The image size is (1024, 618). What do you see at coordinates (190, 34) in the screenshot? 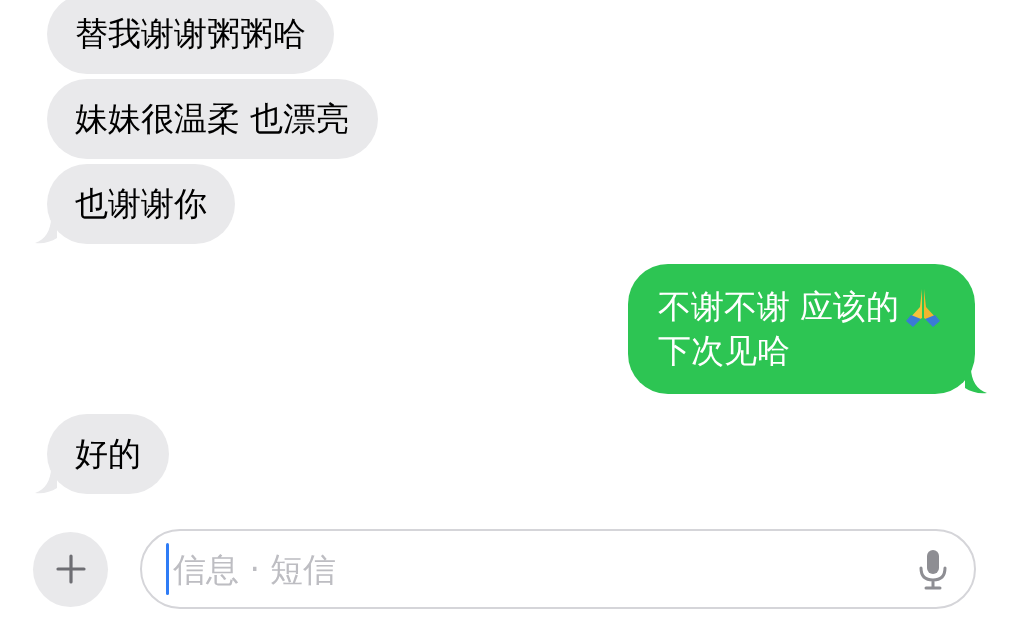
I see `message-text: 替我谢谢粥粥哈` at bounding box center [190, 34].